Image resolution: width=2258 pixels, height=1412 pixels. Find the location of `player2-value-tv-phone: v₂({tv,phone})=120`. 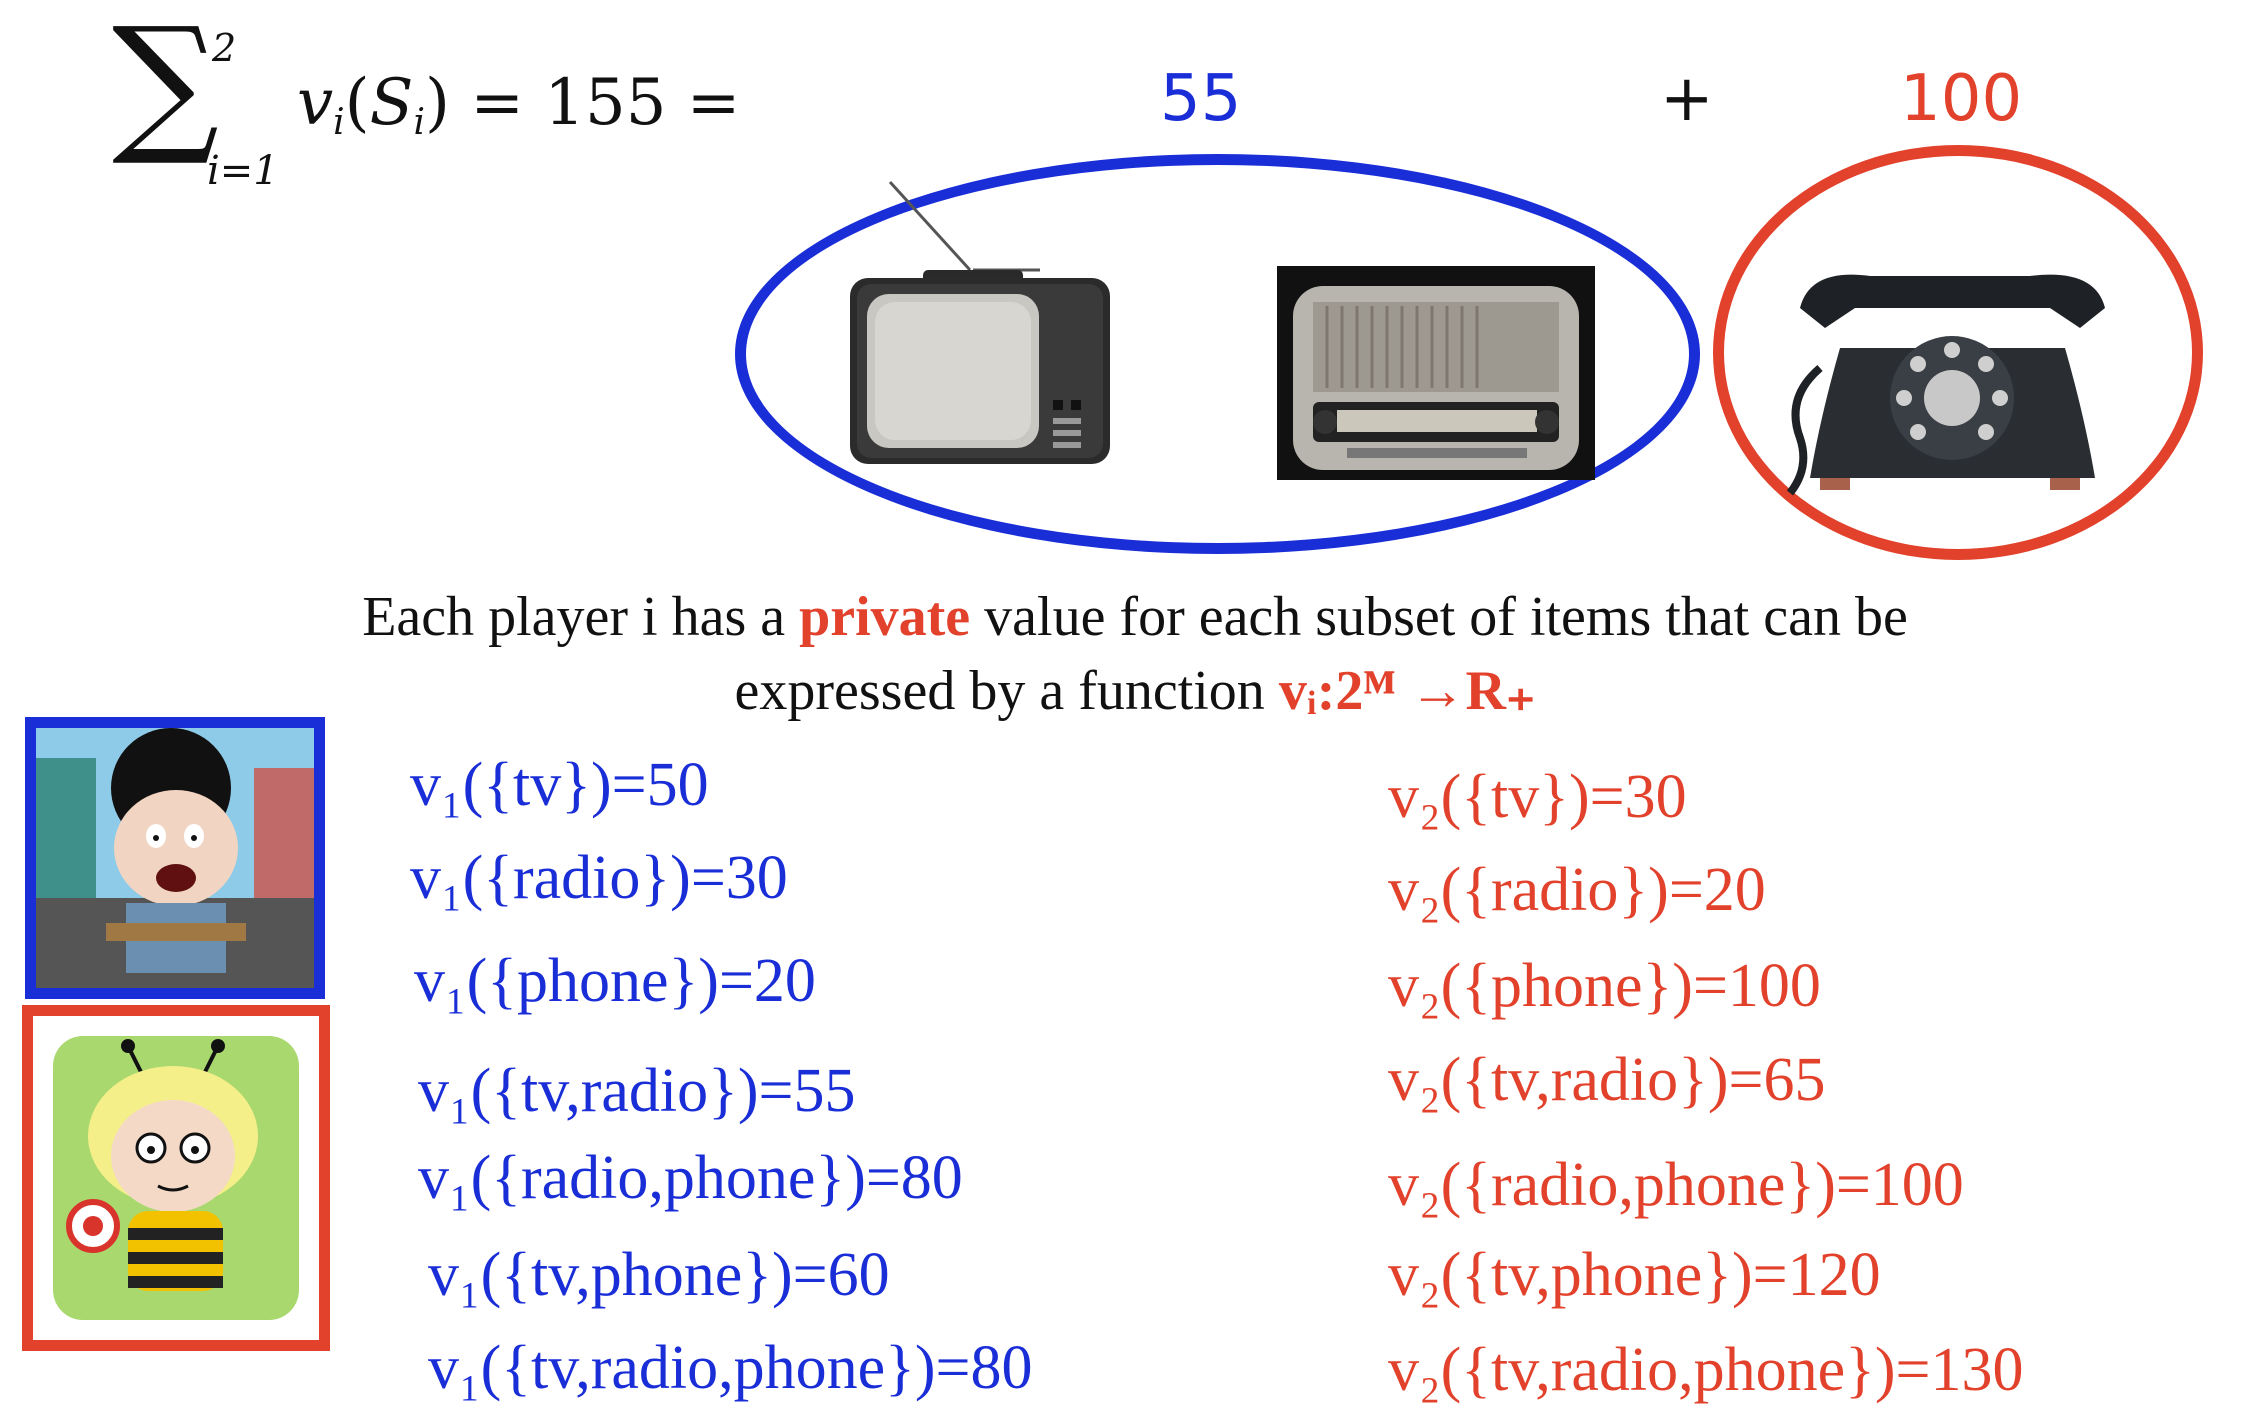

player2-value-tv-phone: v₂({tv,phone})=120 is located at coordinates (1634, 1275).